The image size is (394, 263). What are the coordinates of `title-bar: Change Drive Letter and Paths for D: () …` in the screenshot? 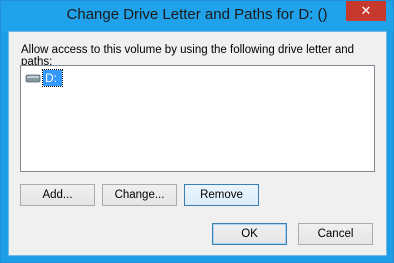 It's located at (197, 16).